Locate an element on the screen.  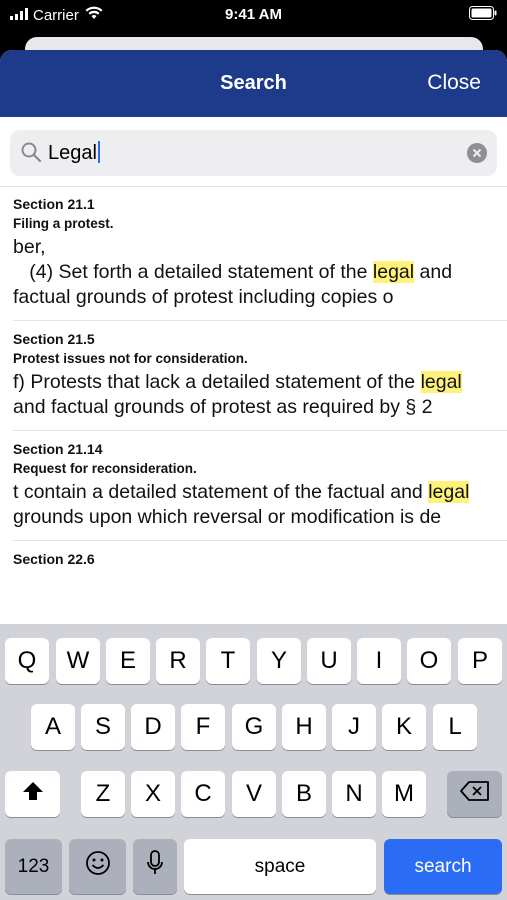
result-subtitle: Request for reconsideration. is located at coordinates (105, 468).